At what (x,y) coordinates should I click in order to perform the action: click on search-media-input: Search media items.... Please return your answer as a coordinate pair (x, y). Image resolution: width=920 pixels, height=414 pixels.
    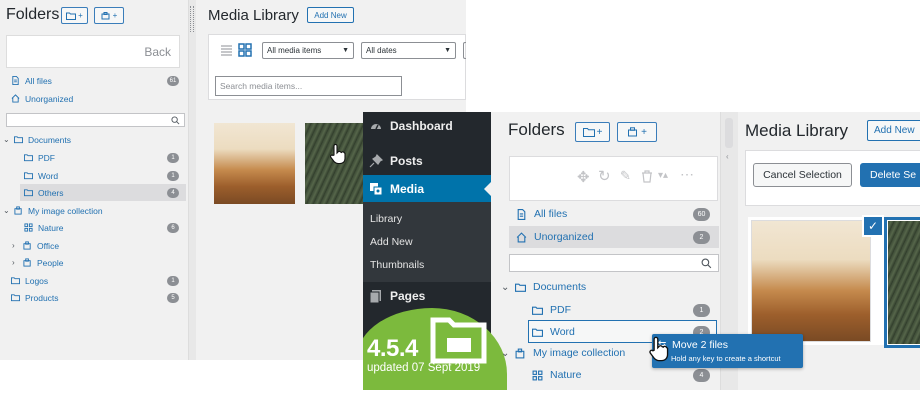
    Looking at the image, I should click on (308, 86).